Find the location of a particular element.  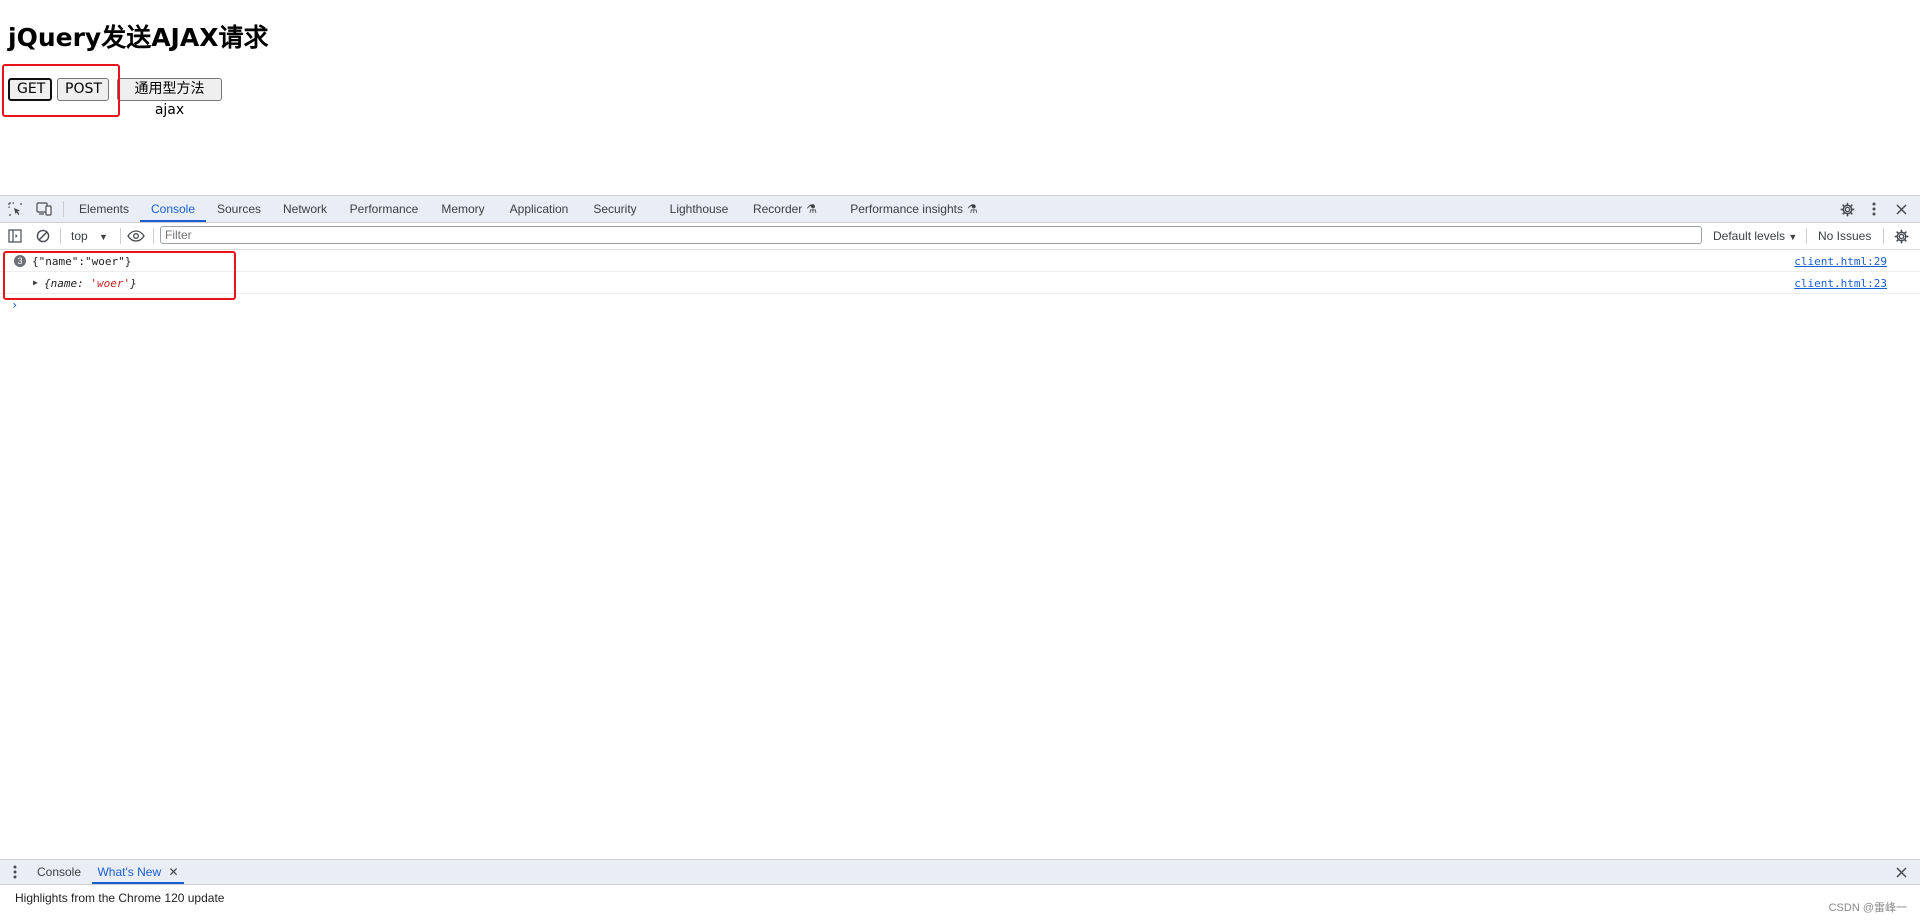

console-toolbar: top ▼ Default levels ▼ No Issues is located at coordinates (960, 236).